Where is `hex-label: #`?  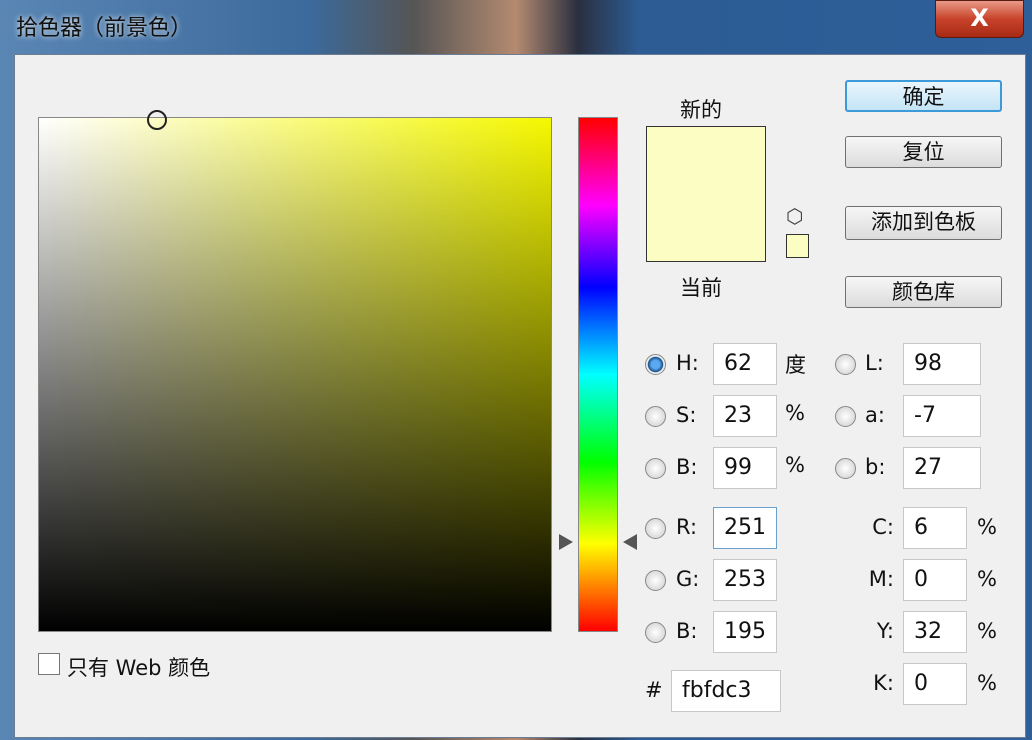
hex-label: # is located at coordinates (654, 690).